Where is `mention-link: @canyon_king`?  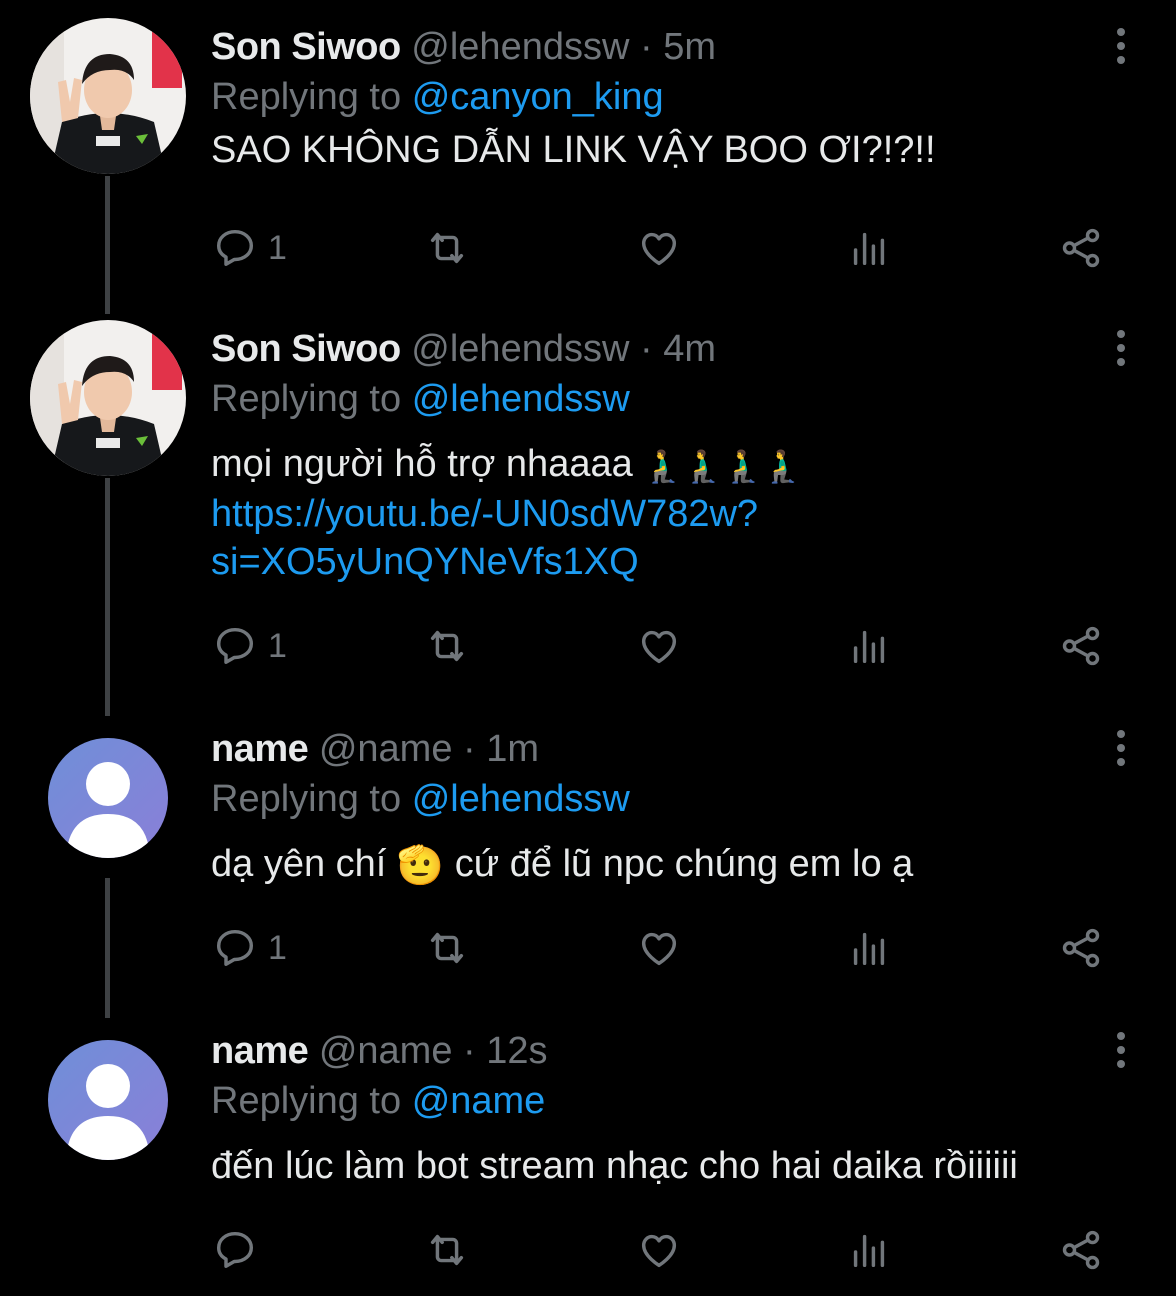
mention-link: @canyon_king is located at coordinates (538, 97).